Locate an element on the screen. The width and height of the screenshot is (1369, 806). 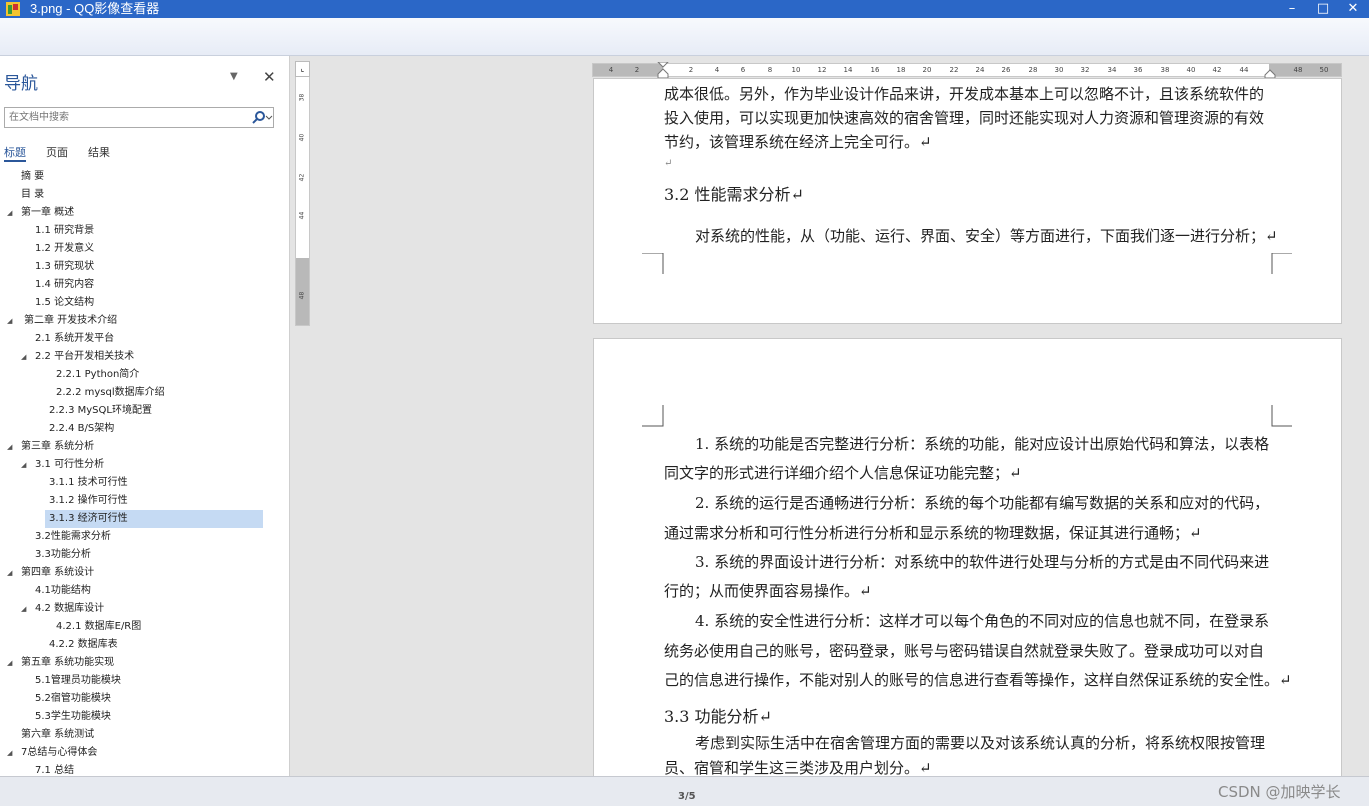
text-line: 行的；从而使界面容易操作。↵ is located at coordinates (768, 591).